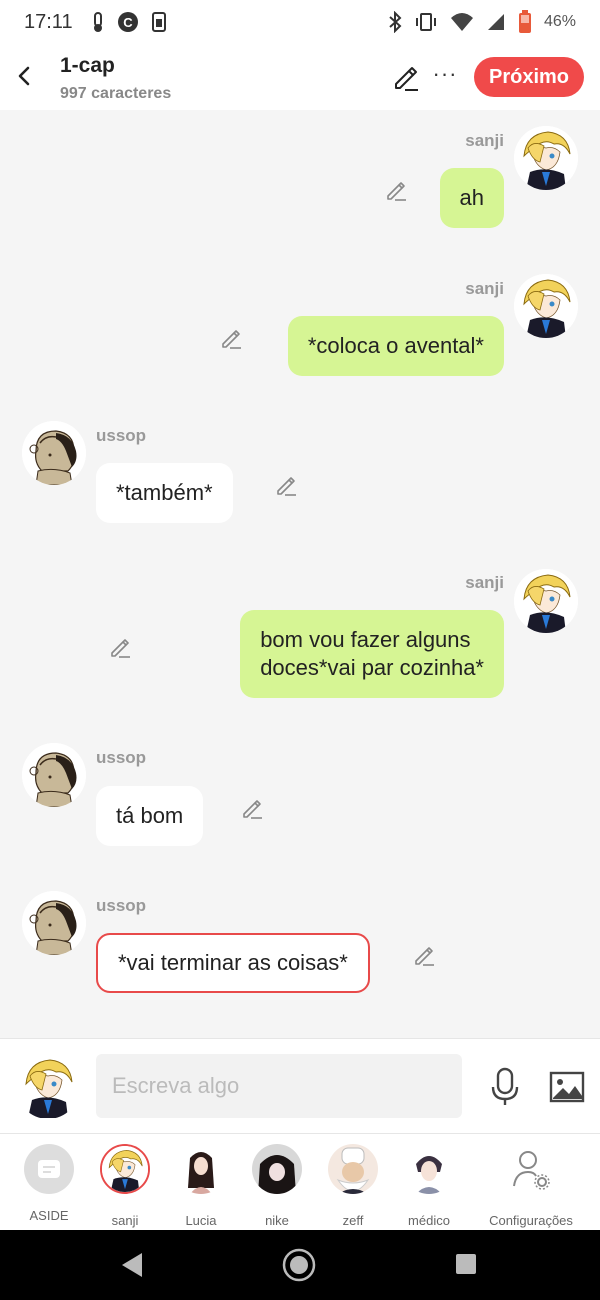 The image size is (600, 1300). I want to click on avatar-medico, so click(429, 1169).